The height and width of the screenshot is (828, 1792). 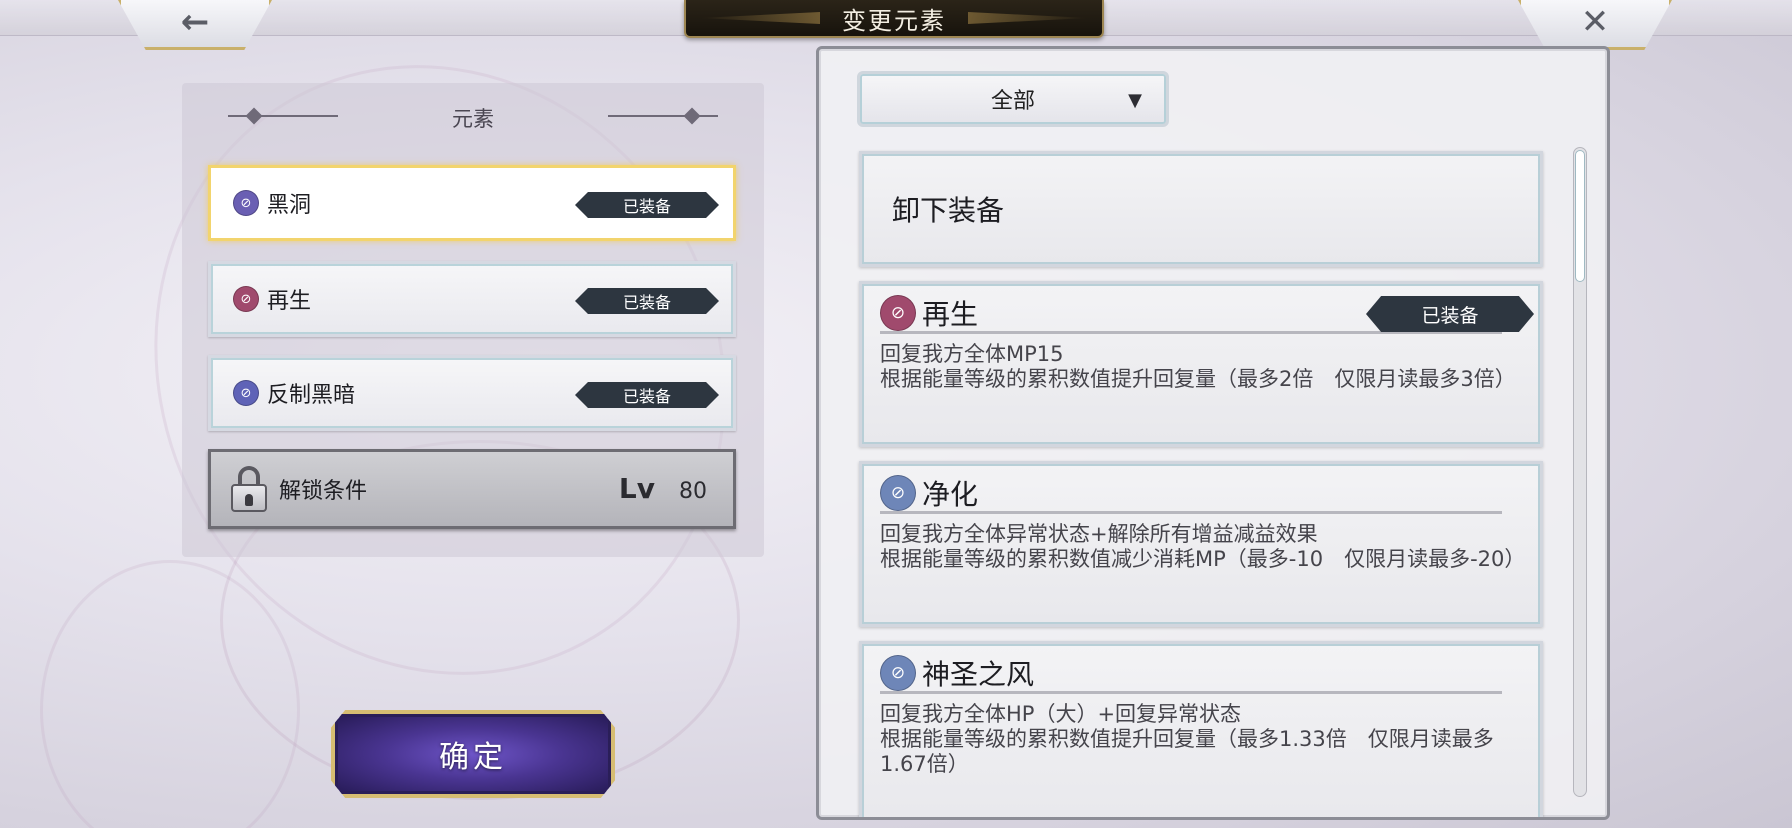 What do you see at coordinates (473, 119) in the screenshot?
I see `section-title: 元素` at bounding box center [473, 119].